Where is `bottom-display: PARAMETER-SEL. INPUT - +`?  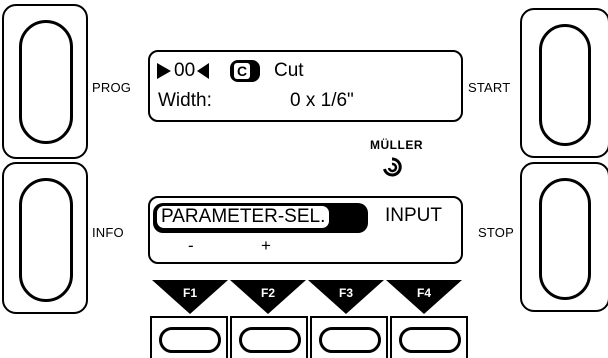 bottom-display: PARAMETER-SEL. INPUT - + is located at coordinates (305, 230).